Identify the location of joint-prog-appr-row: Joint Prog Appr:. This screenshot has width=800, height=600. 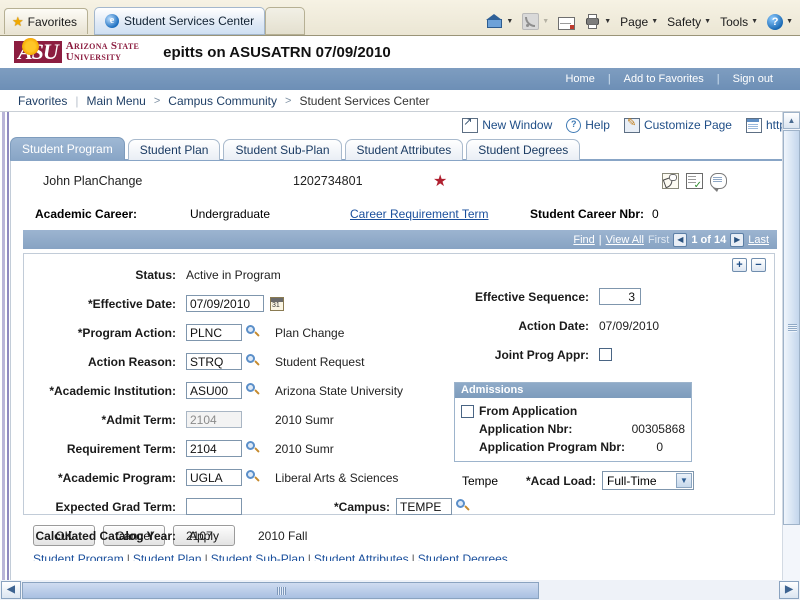
(619, 354).